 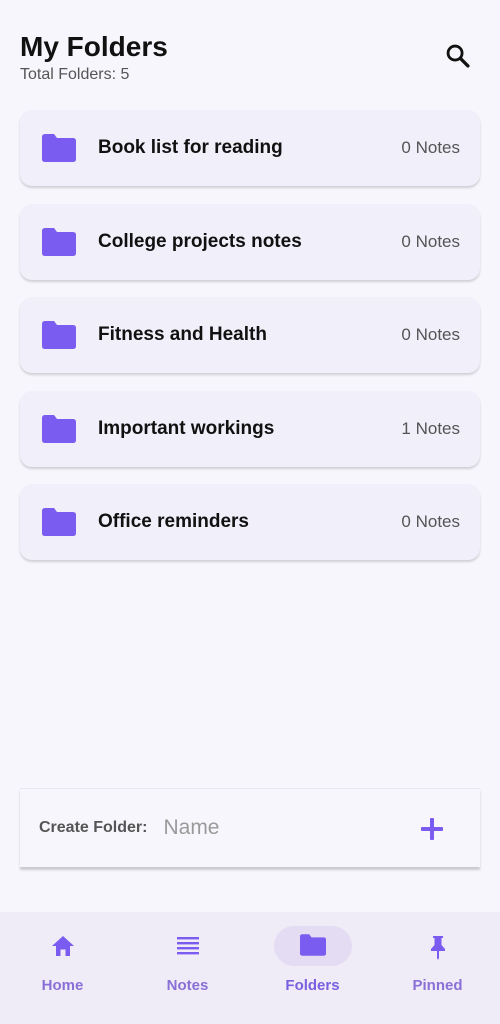 What do you see at coordinates (312, 985) in the screenshot?
I see `nav-folders-label: Folders` at bounding box center [312, 985].